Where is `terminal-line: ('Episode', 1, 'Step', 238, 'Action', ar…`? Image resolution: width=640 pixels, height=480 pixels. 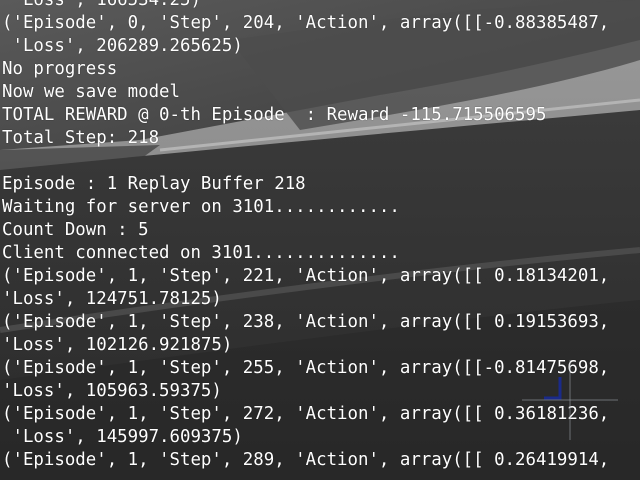
terminal-line: ('Episode', 1, 'Step', 238, 'Action', ar… is located at coordinates (306, 322).